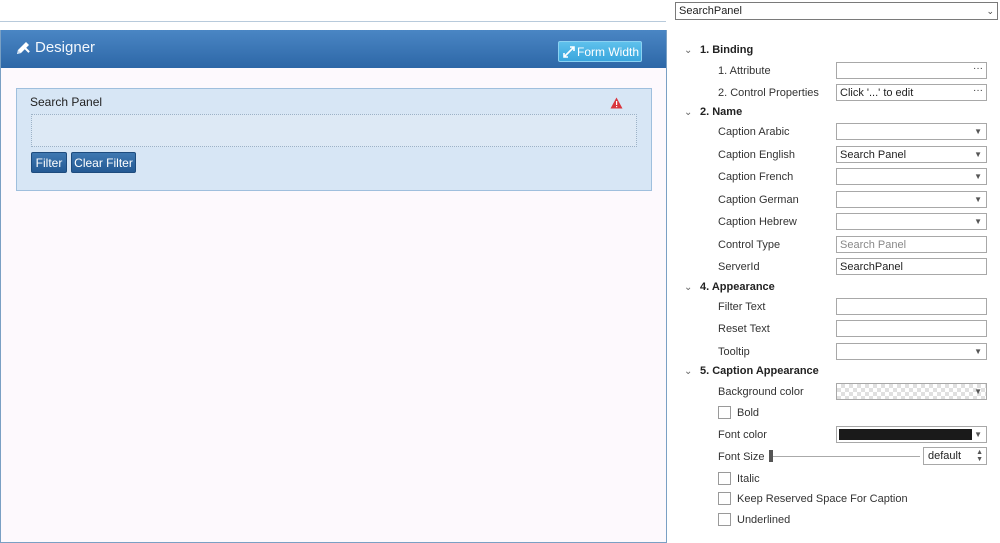 Image resolution: width=1000 pixels, height=543 pixels. What do you see at coordinates (734, 352) in the screenshot?
I see `tooltip-label: Tooltip` at bounding box center [734, 352].